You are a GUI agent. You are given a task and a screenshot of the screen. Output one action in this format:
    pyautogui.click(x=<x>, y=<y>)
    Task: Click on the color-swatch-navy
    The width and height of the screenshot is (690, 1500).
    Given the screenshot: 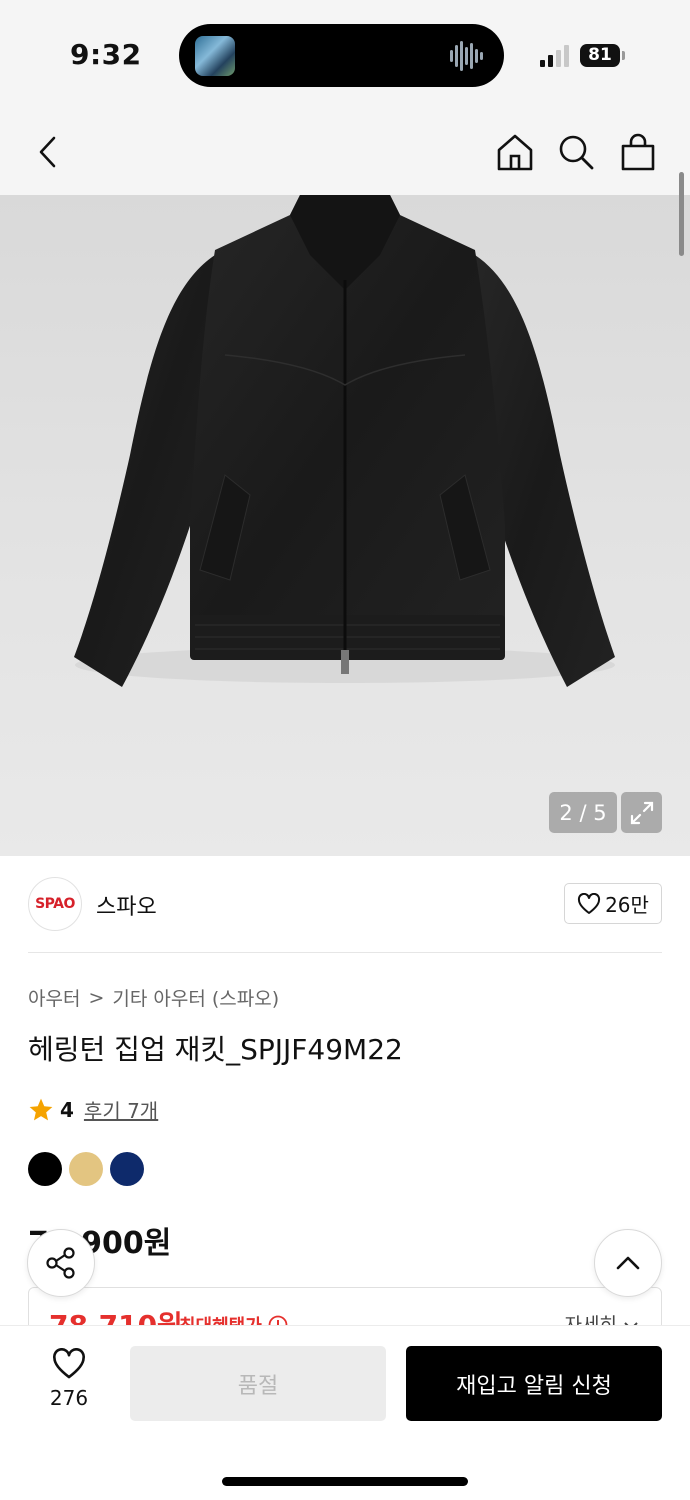 What is the action you would take?
    pyautogui.click(x=127, y=1169)
    